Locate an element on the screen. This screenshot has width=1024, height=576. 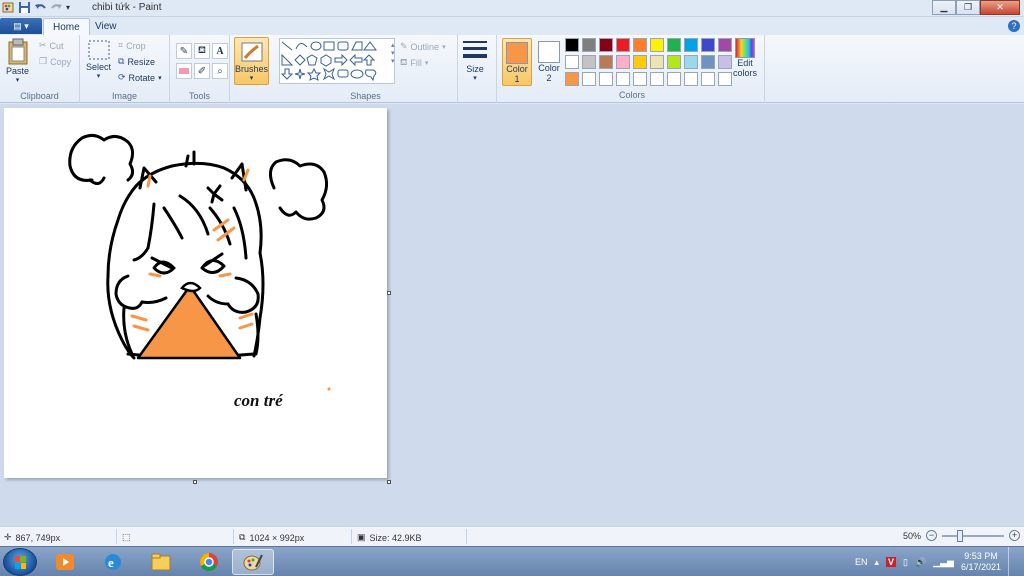
resize-handle-bottom is located at coordinates (195, 482).